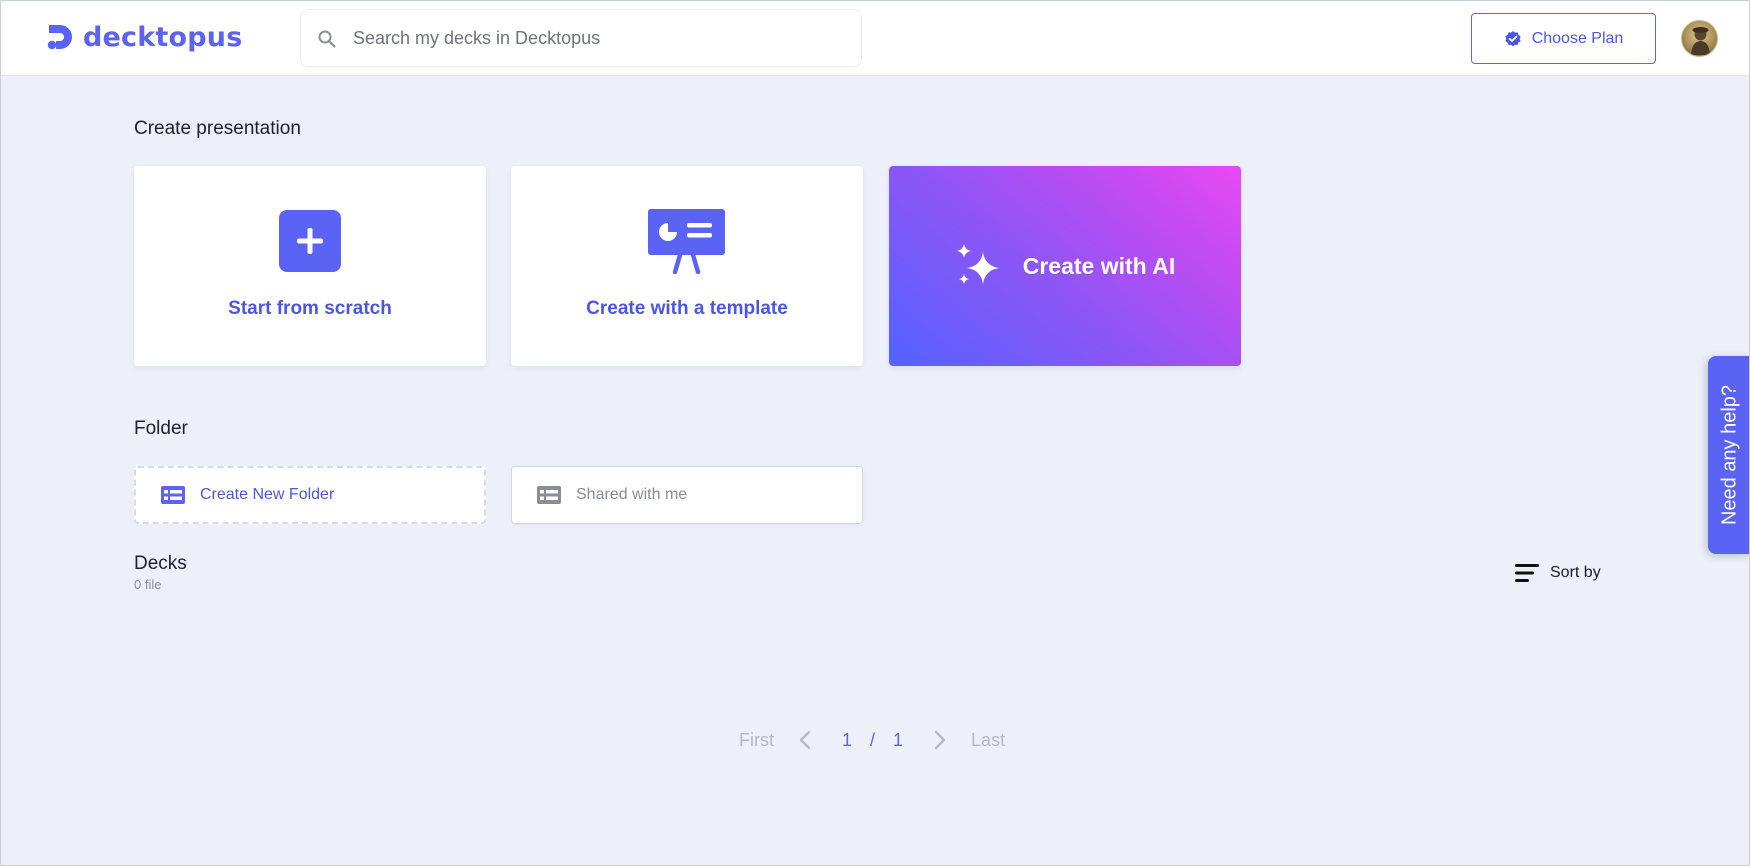  I want to click on pagination-last: Last, so click(988, 740).